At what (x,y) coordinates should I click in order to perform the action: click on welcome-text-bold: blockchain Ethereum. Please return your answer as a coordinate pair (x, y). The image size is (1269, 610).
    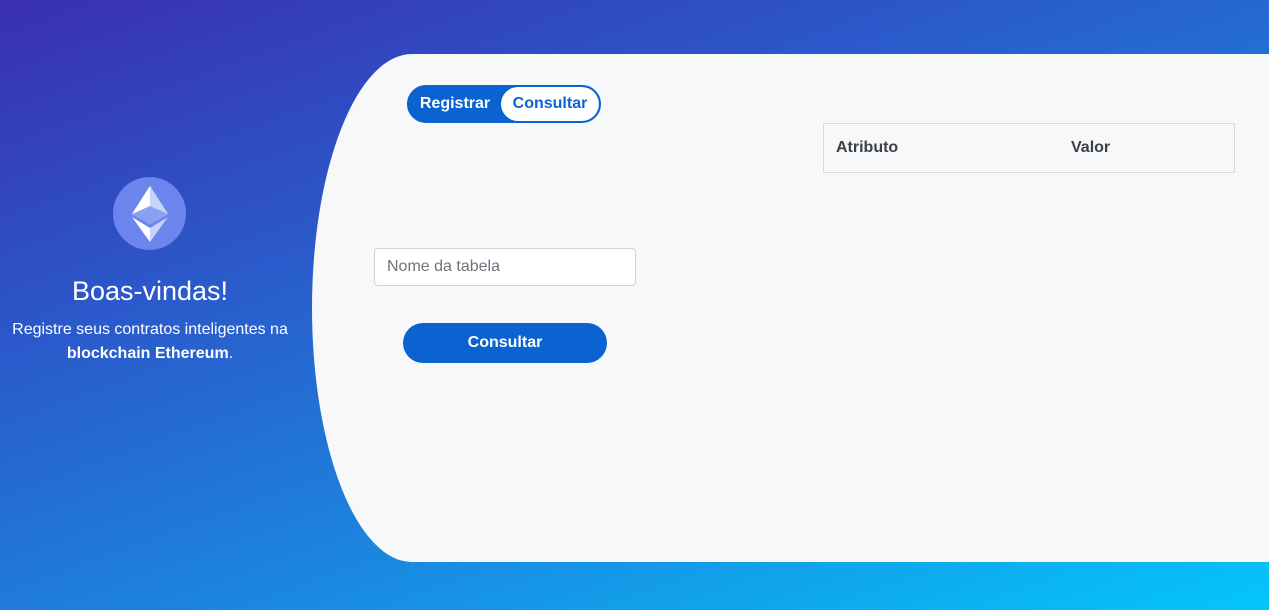
    Looking at the image, I should click on (147, 353).